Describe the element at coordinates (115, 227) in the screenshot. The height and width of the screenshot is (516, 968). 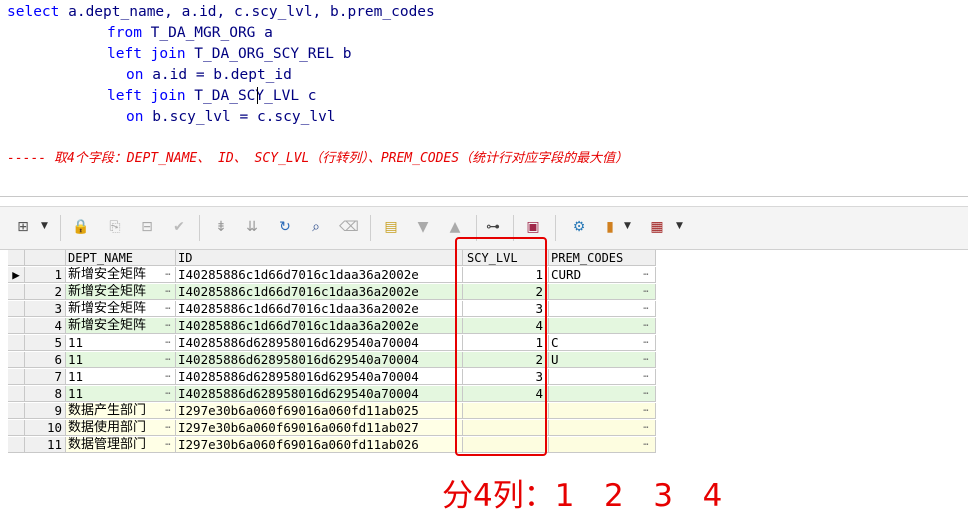
I see `add-record-icon: ⎘` at that location.